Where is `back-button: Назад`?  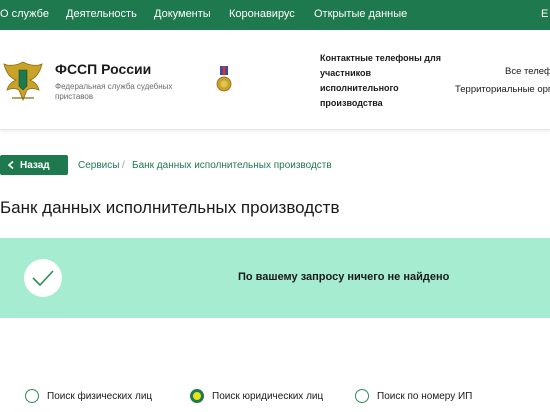 back-button: Назад is located at coordinates (34, 165).